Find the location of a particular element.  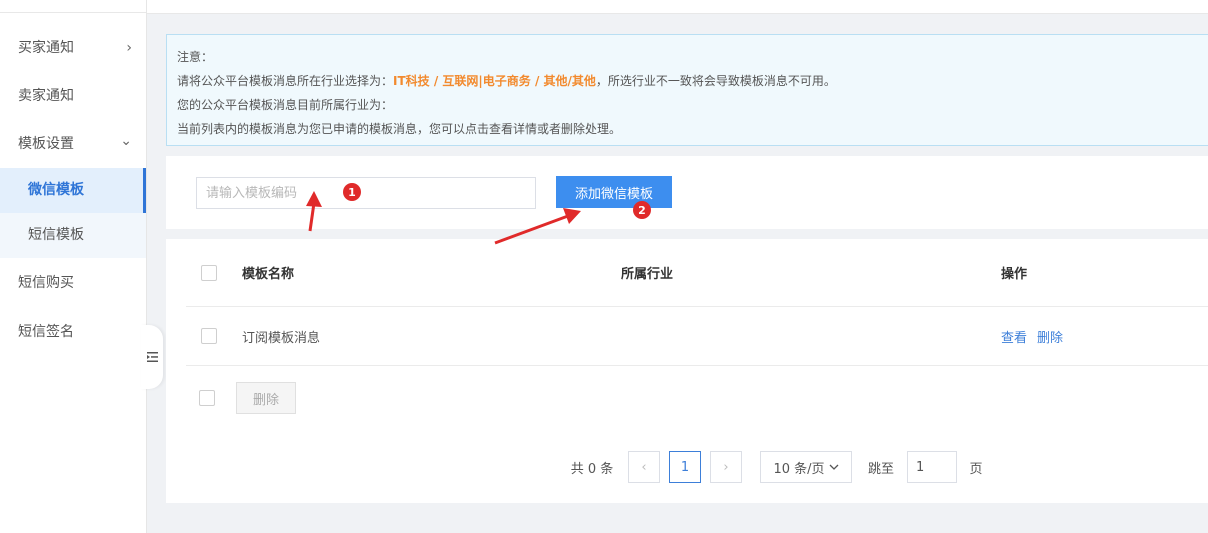

select-all-checkbox is located at coordinates (209, 272).